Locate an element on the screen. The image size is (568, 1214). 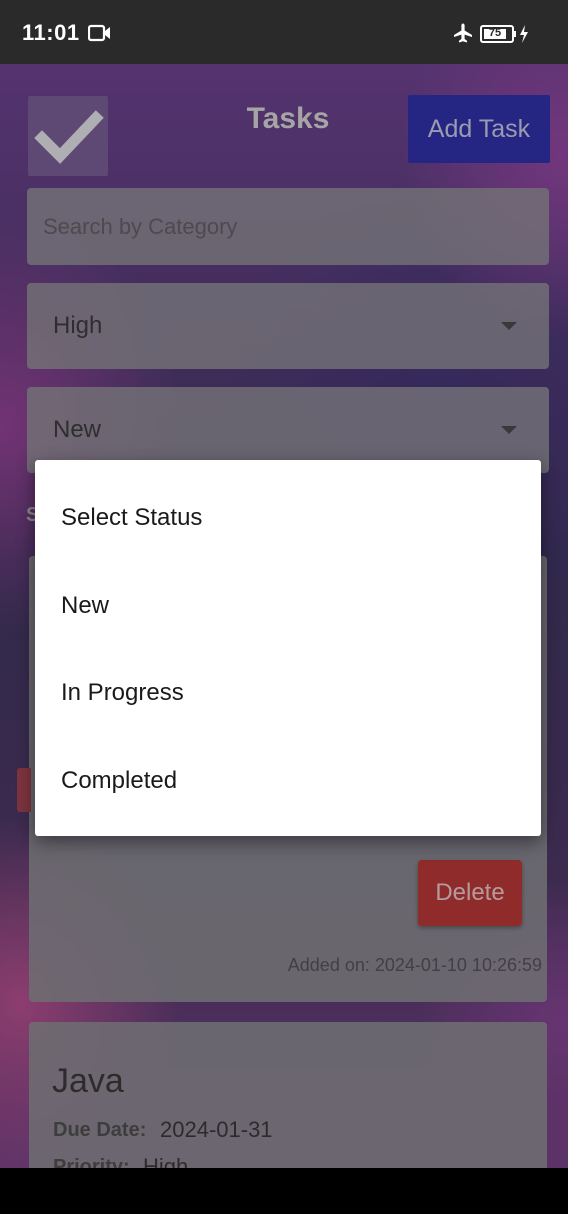
status-bar: 11:01 75 is located at coordinates (284, 32).